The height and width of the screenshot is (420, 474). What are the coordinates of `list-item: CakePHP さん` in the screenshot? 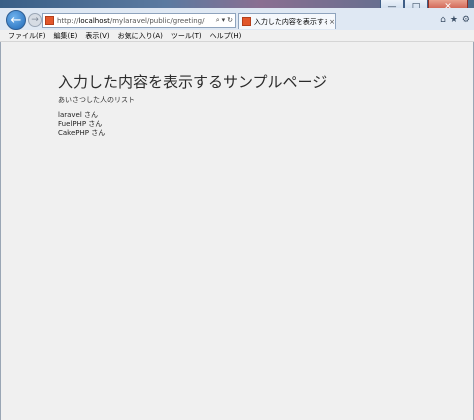 It's located at (82, 133).